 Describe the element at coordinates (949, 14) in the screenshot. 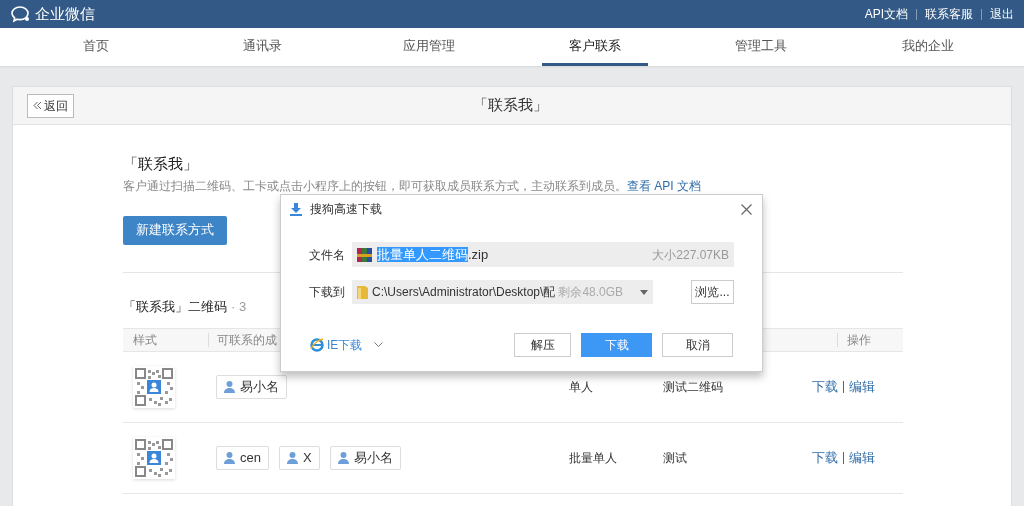

I see `header-link: 联系客服` at that location.